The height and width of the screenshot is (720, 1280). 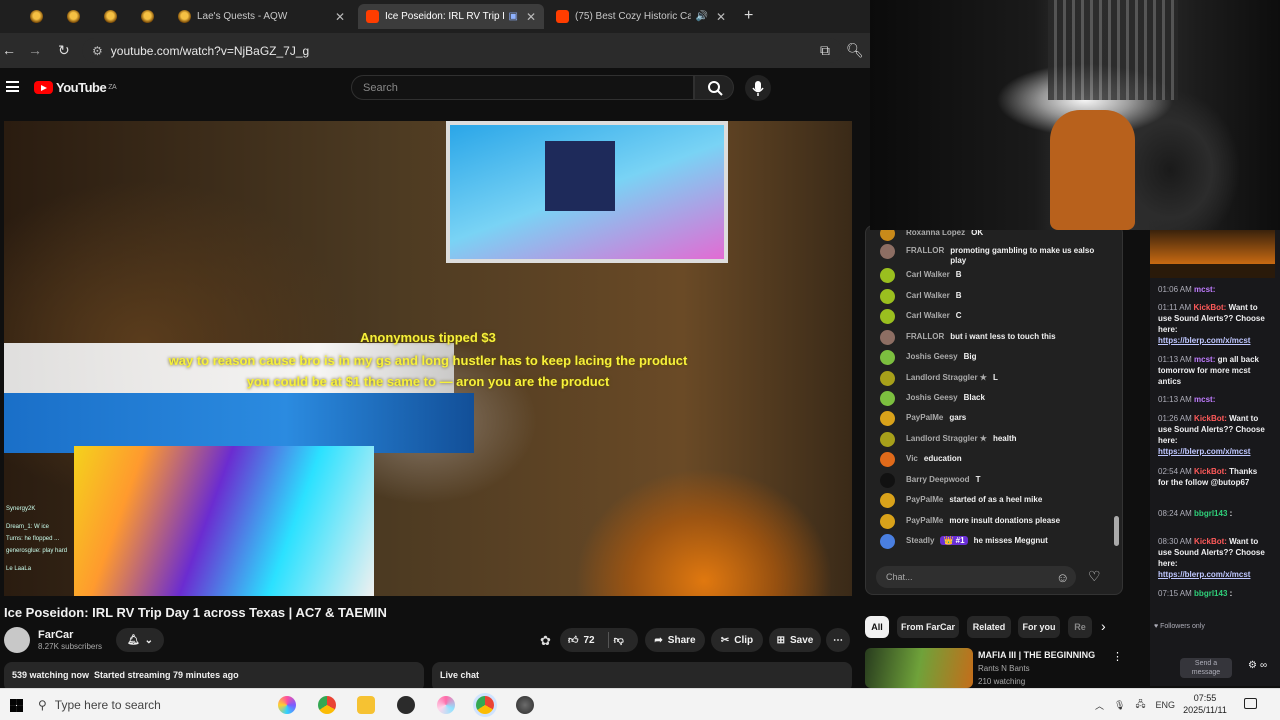 I want to click on clip-button: ✂ Clip, so click(x=737, y=640).